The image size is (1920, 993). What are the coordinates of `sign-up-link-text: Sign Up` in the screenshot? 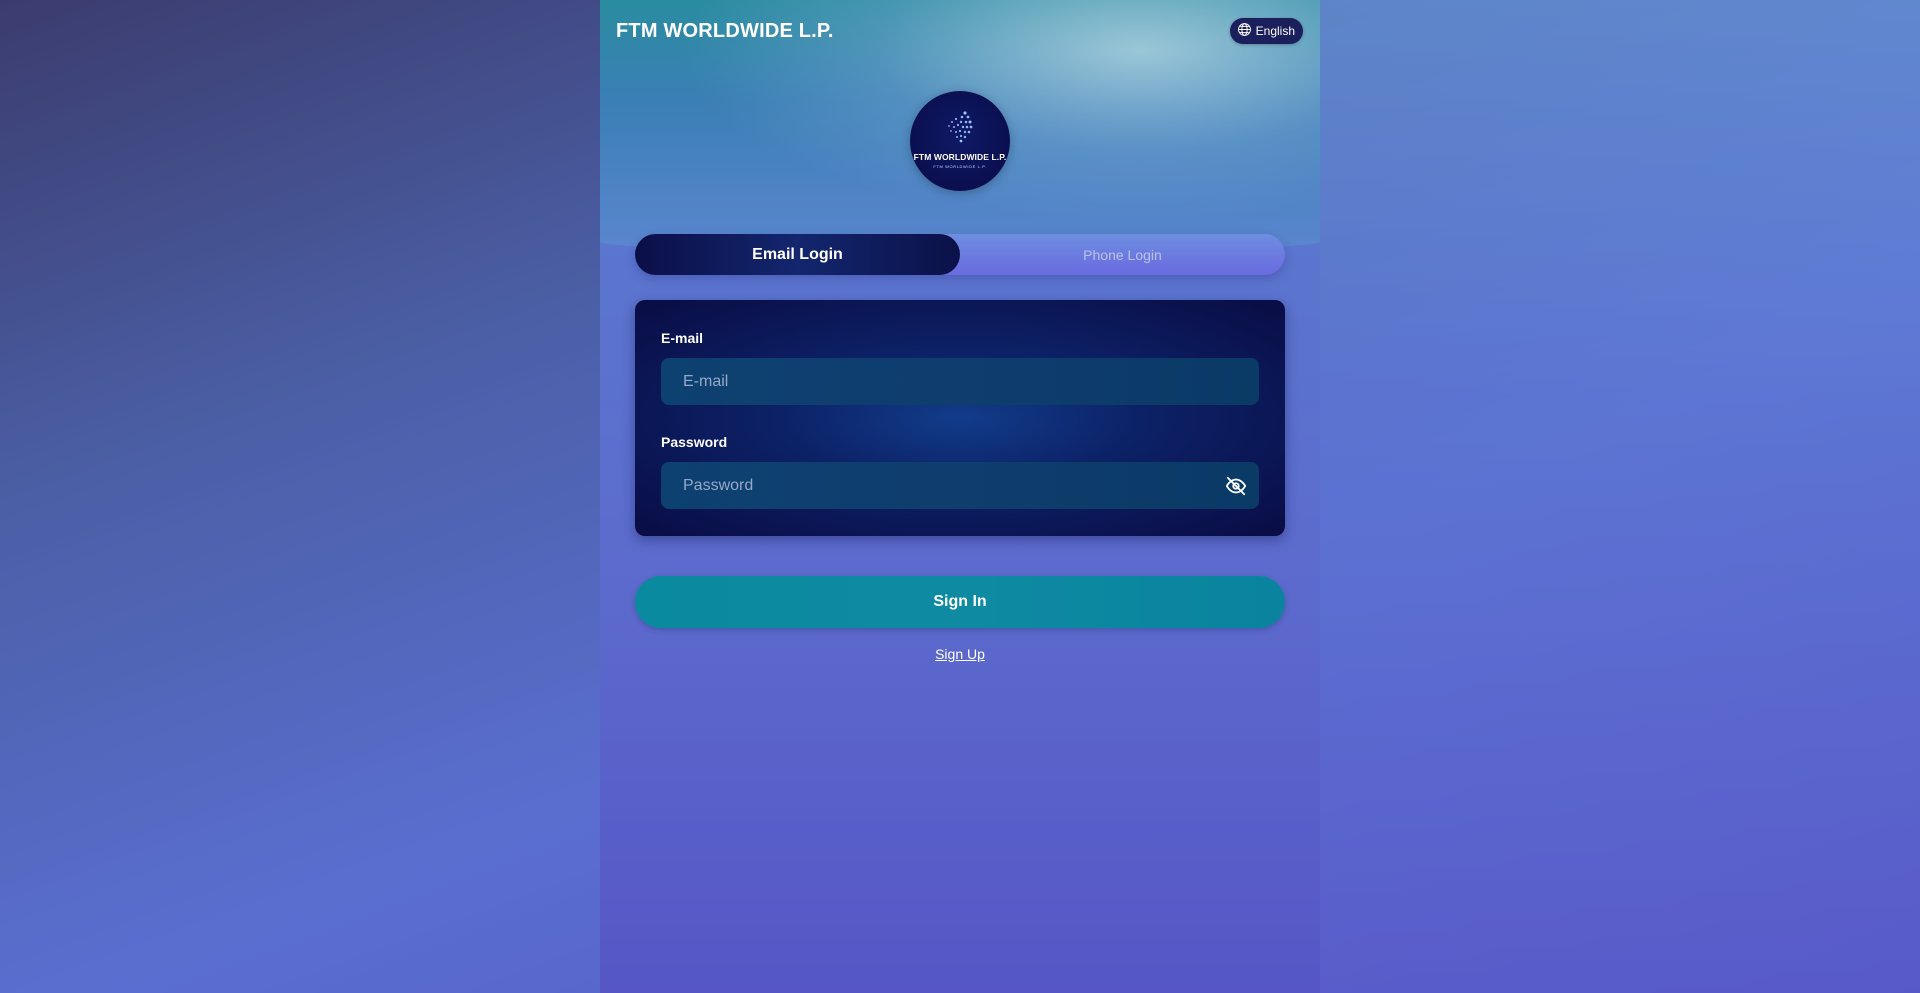 It's located at (960, 654).